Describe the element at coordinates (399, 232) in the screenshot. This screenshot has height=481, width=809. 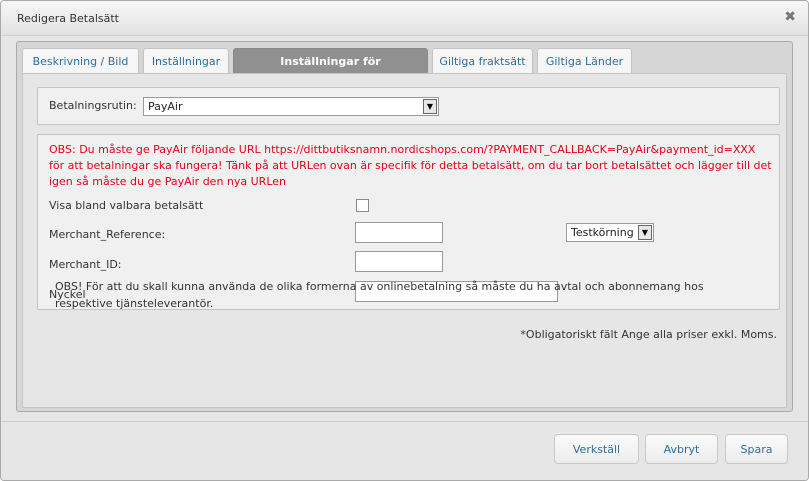
I see `merchant-reference-input` at that location.